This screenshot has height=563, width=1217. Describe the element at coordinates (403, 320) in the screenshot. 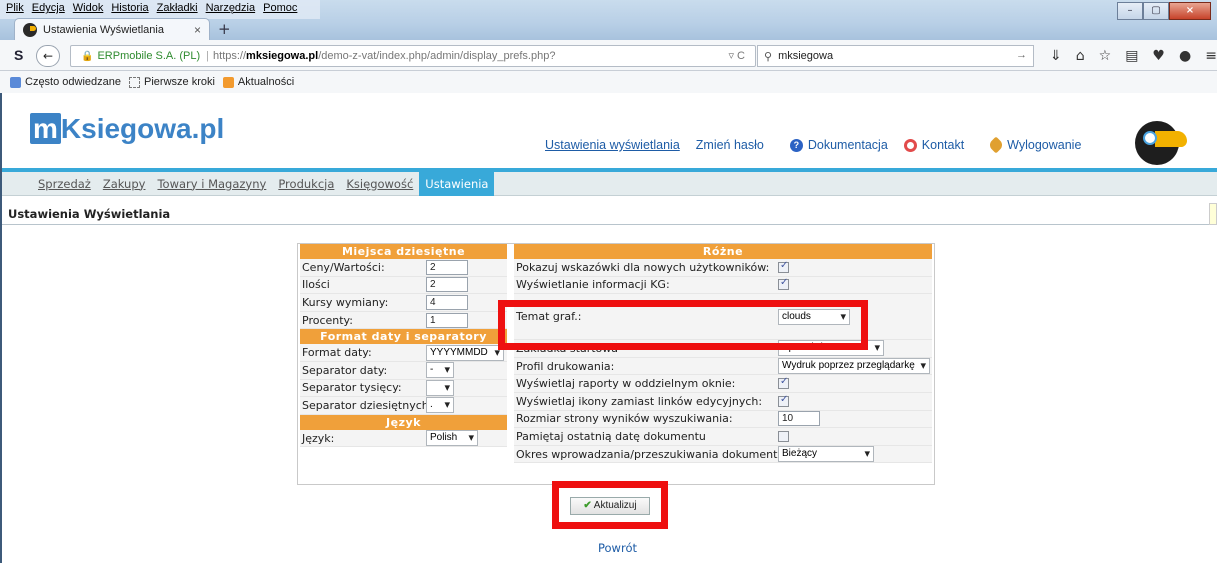

I see `percent-row: Procenty: 1` at that location.